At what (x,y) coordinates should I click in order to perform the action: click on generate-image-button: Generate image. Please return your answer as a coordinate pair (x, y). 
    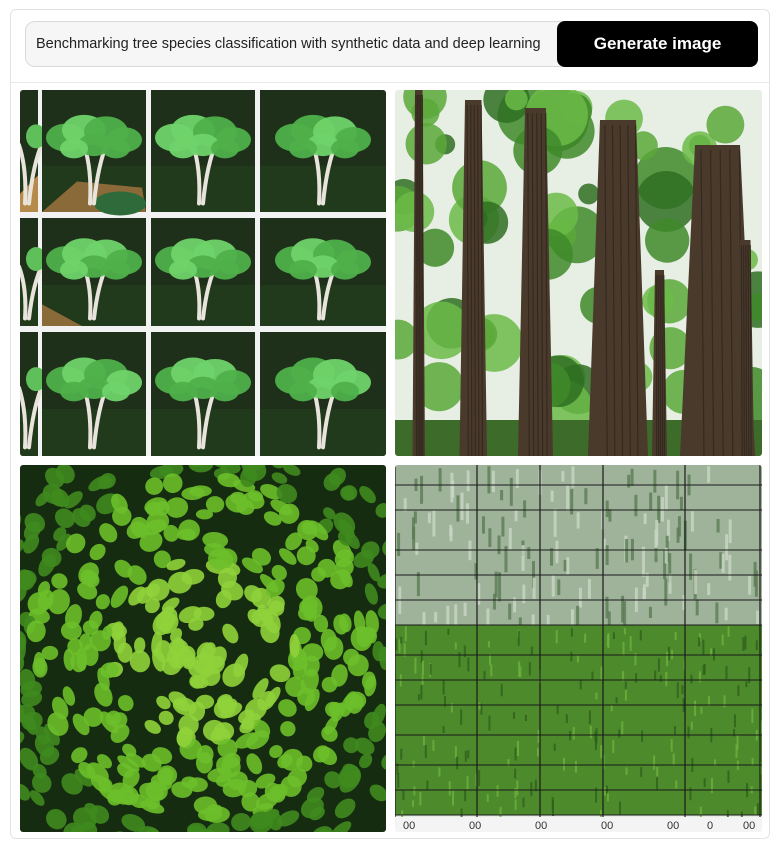
    Looking at the image, I should click on (657, 44).